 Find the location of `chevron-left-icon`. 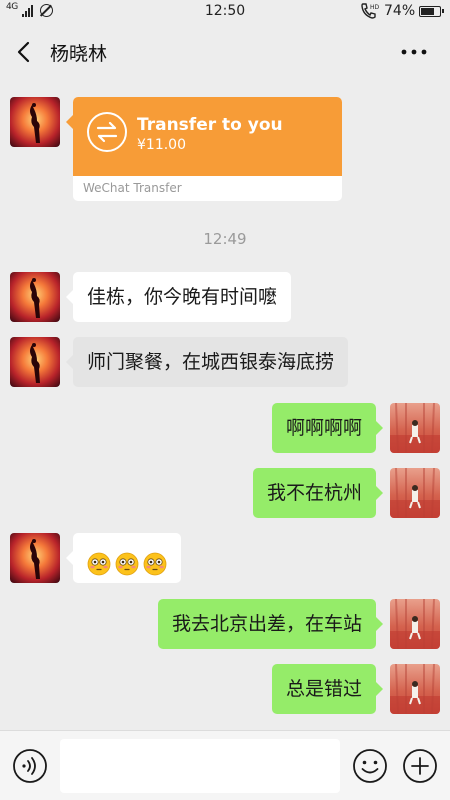

chevron-left-icon is located at coordinates (23, 52).